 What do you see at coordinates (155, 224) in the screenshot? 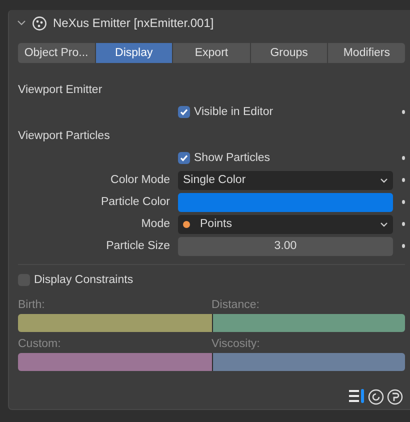
I see `field-label: Mode` at bounding box center [155, 224].